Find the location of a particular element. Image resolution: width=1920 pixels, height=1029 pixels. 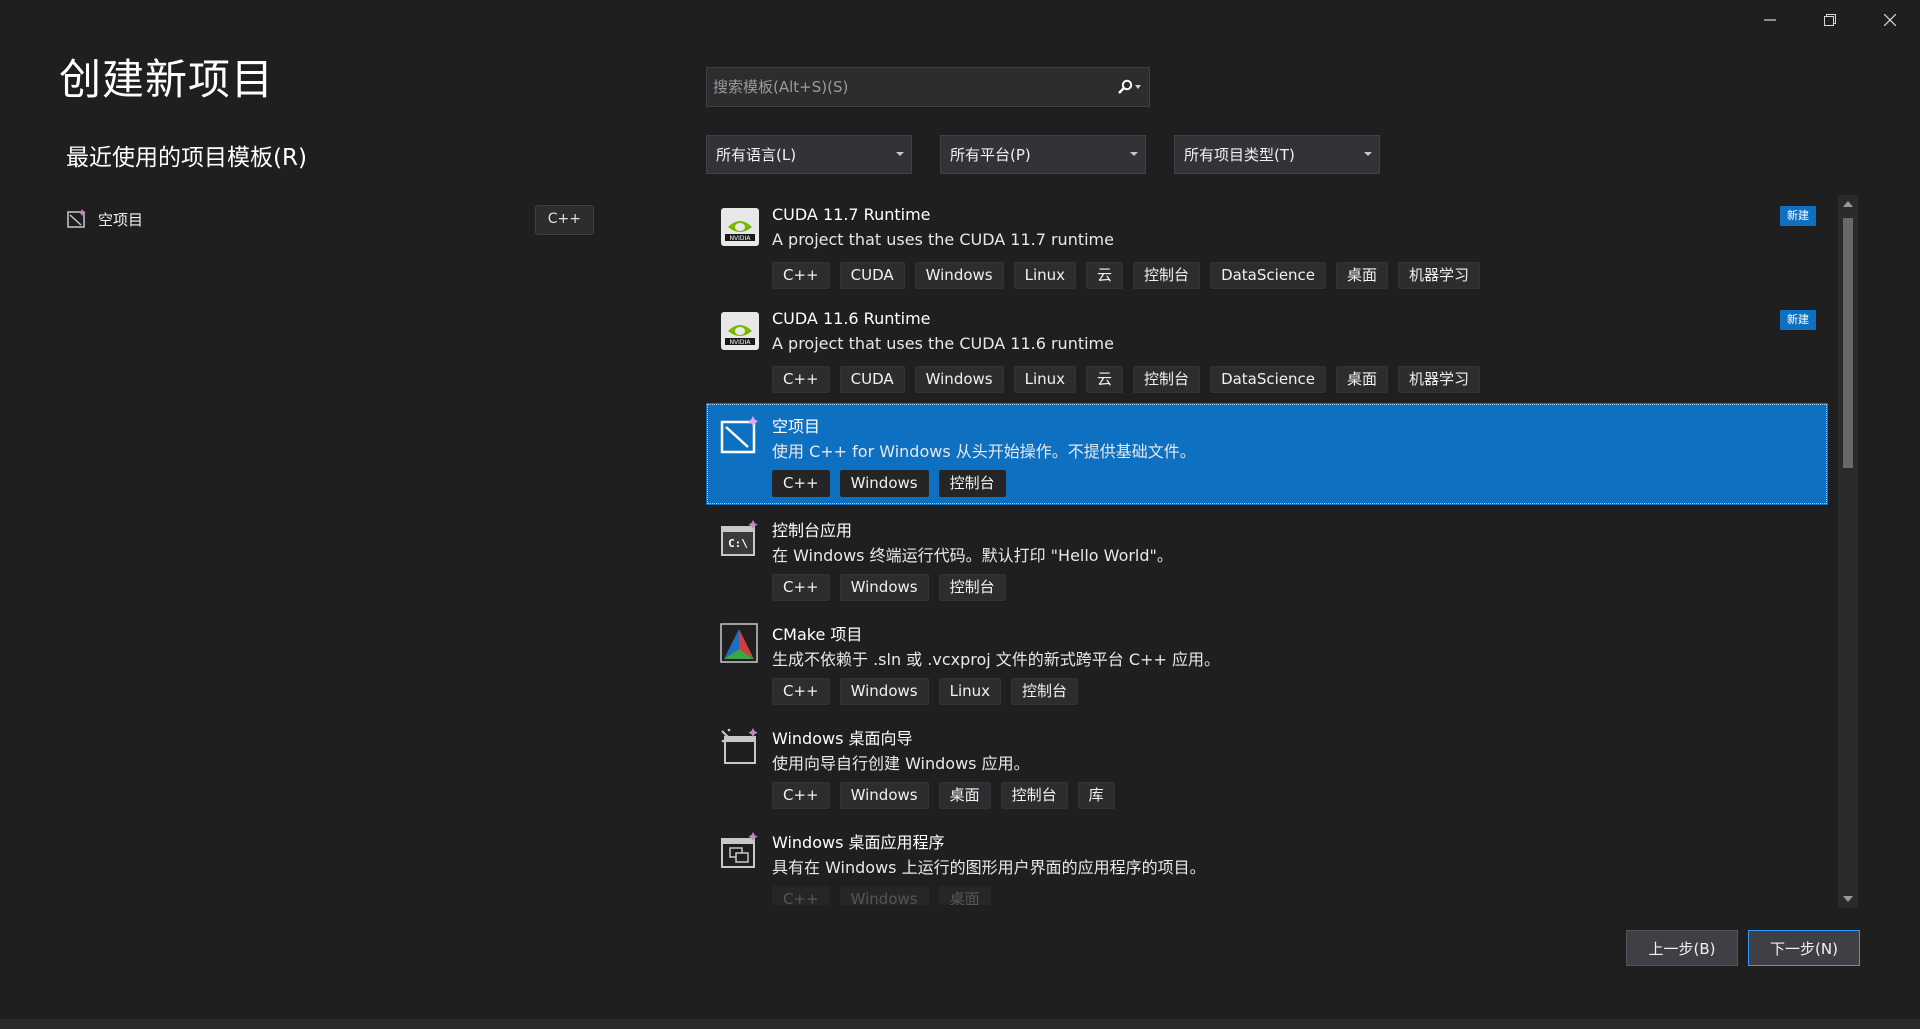

minimize-button is located at coordinates (1770, 20).